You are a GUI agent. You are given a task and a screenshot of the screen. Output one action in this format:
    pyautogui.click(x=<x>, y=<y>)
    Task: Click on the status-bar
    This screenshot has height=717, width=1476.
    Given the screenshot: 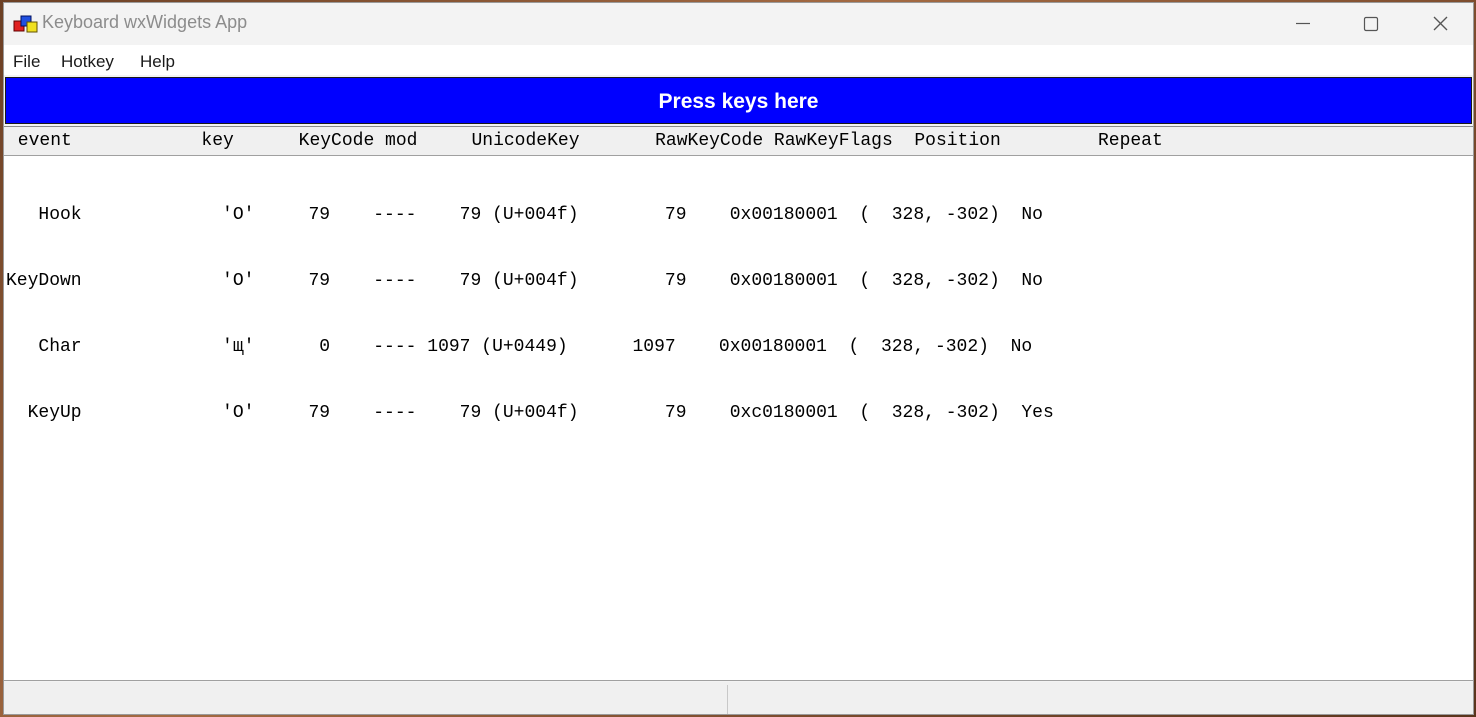 What is the action you would take?
    pyautogui.click(x=738, y=698)
    